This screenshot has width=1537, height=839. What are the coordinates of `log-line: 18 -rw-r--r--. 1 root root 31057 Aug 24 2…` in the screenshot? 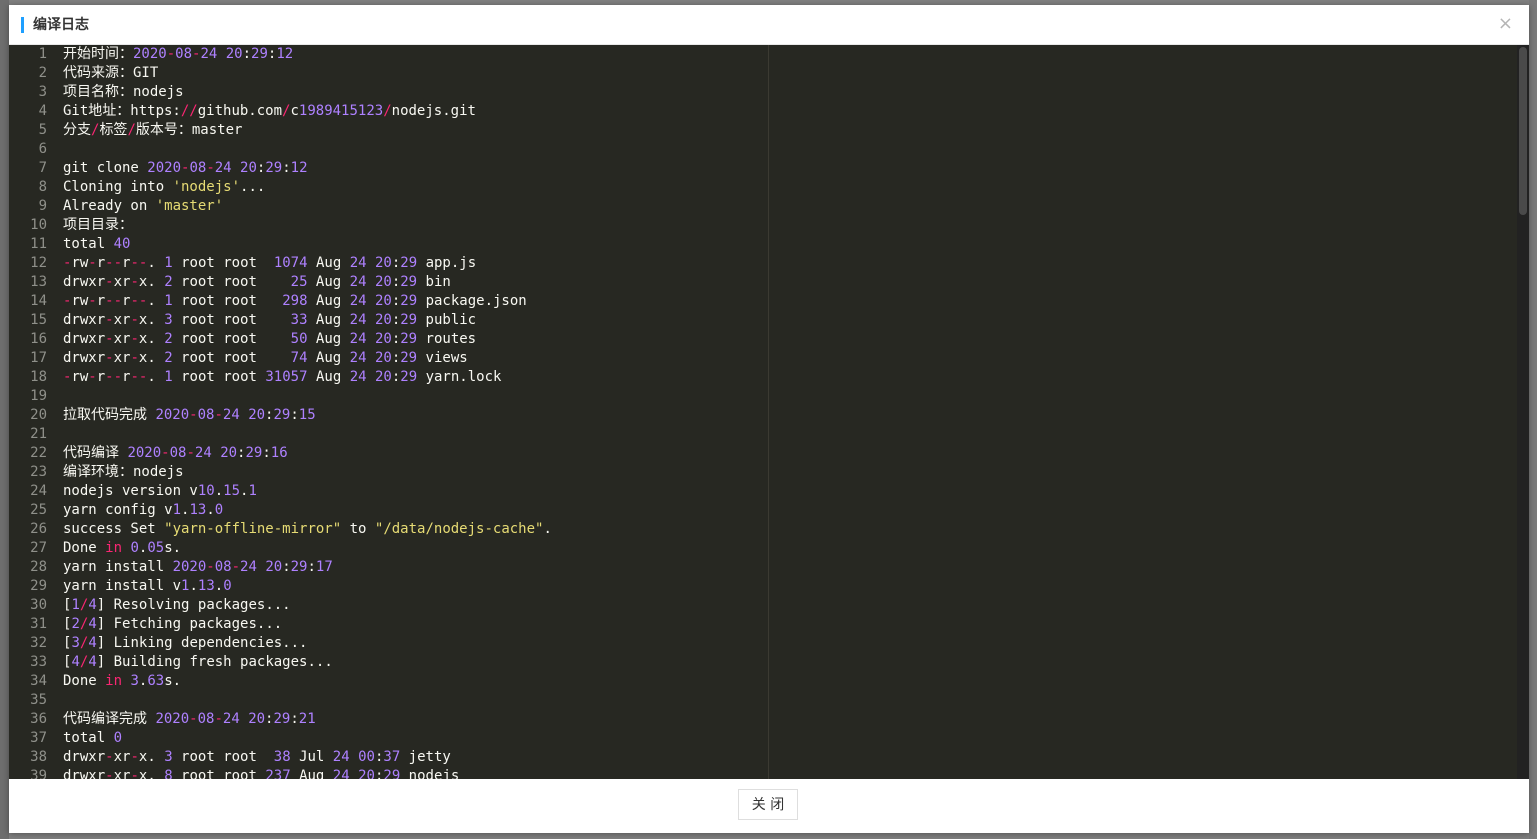 It's located at (763, 377).